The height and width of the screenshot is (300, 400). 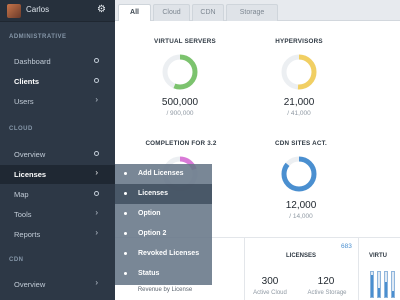 I want to click on active-storage-label: Active Storage, so click(x=327, y=293).